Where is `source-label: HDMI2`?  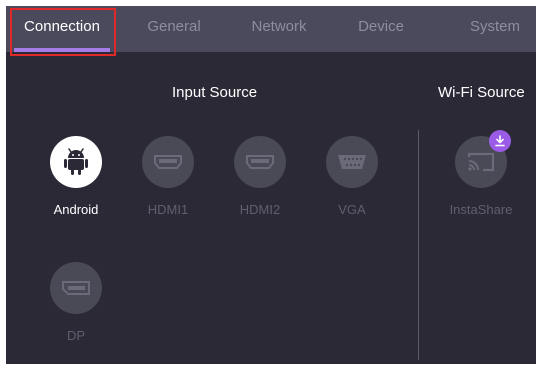 source-label: HDMI2 is located at coordinates (260, 209).